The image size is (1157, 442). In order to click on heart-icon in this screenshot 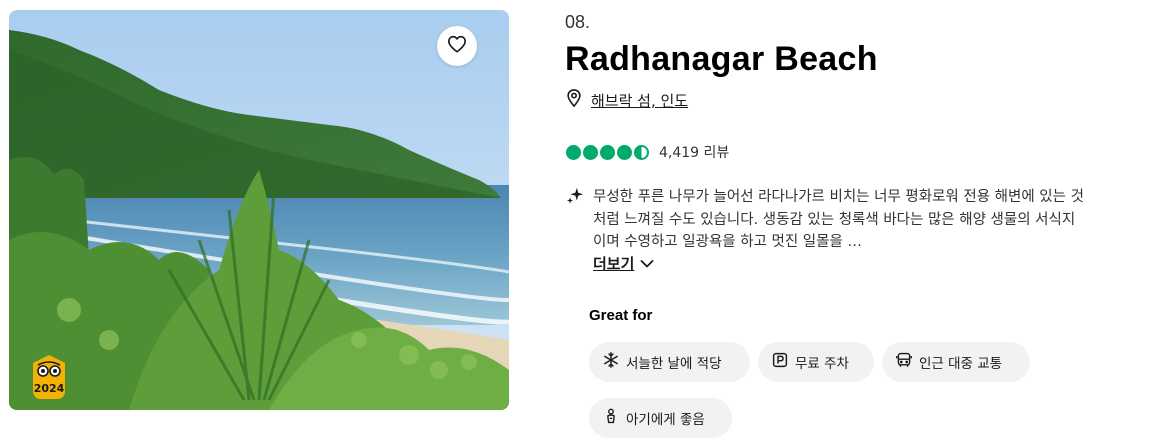, I will do `click(457, 46)`.